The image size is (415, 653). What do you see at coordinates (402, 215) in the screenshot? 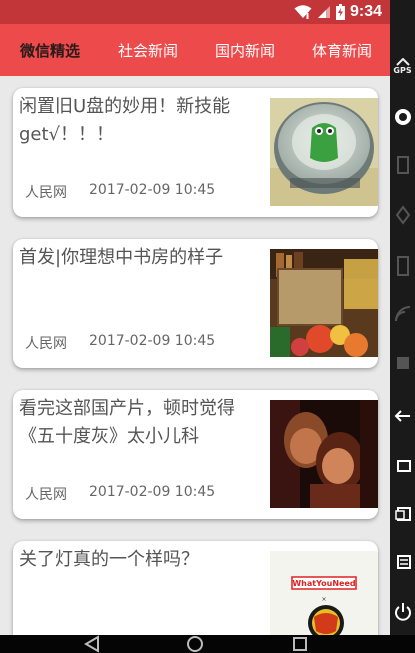
I see `device-icon` at bounding box center [402, 215].